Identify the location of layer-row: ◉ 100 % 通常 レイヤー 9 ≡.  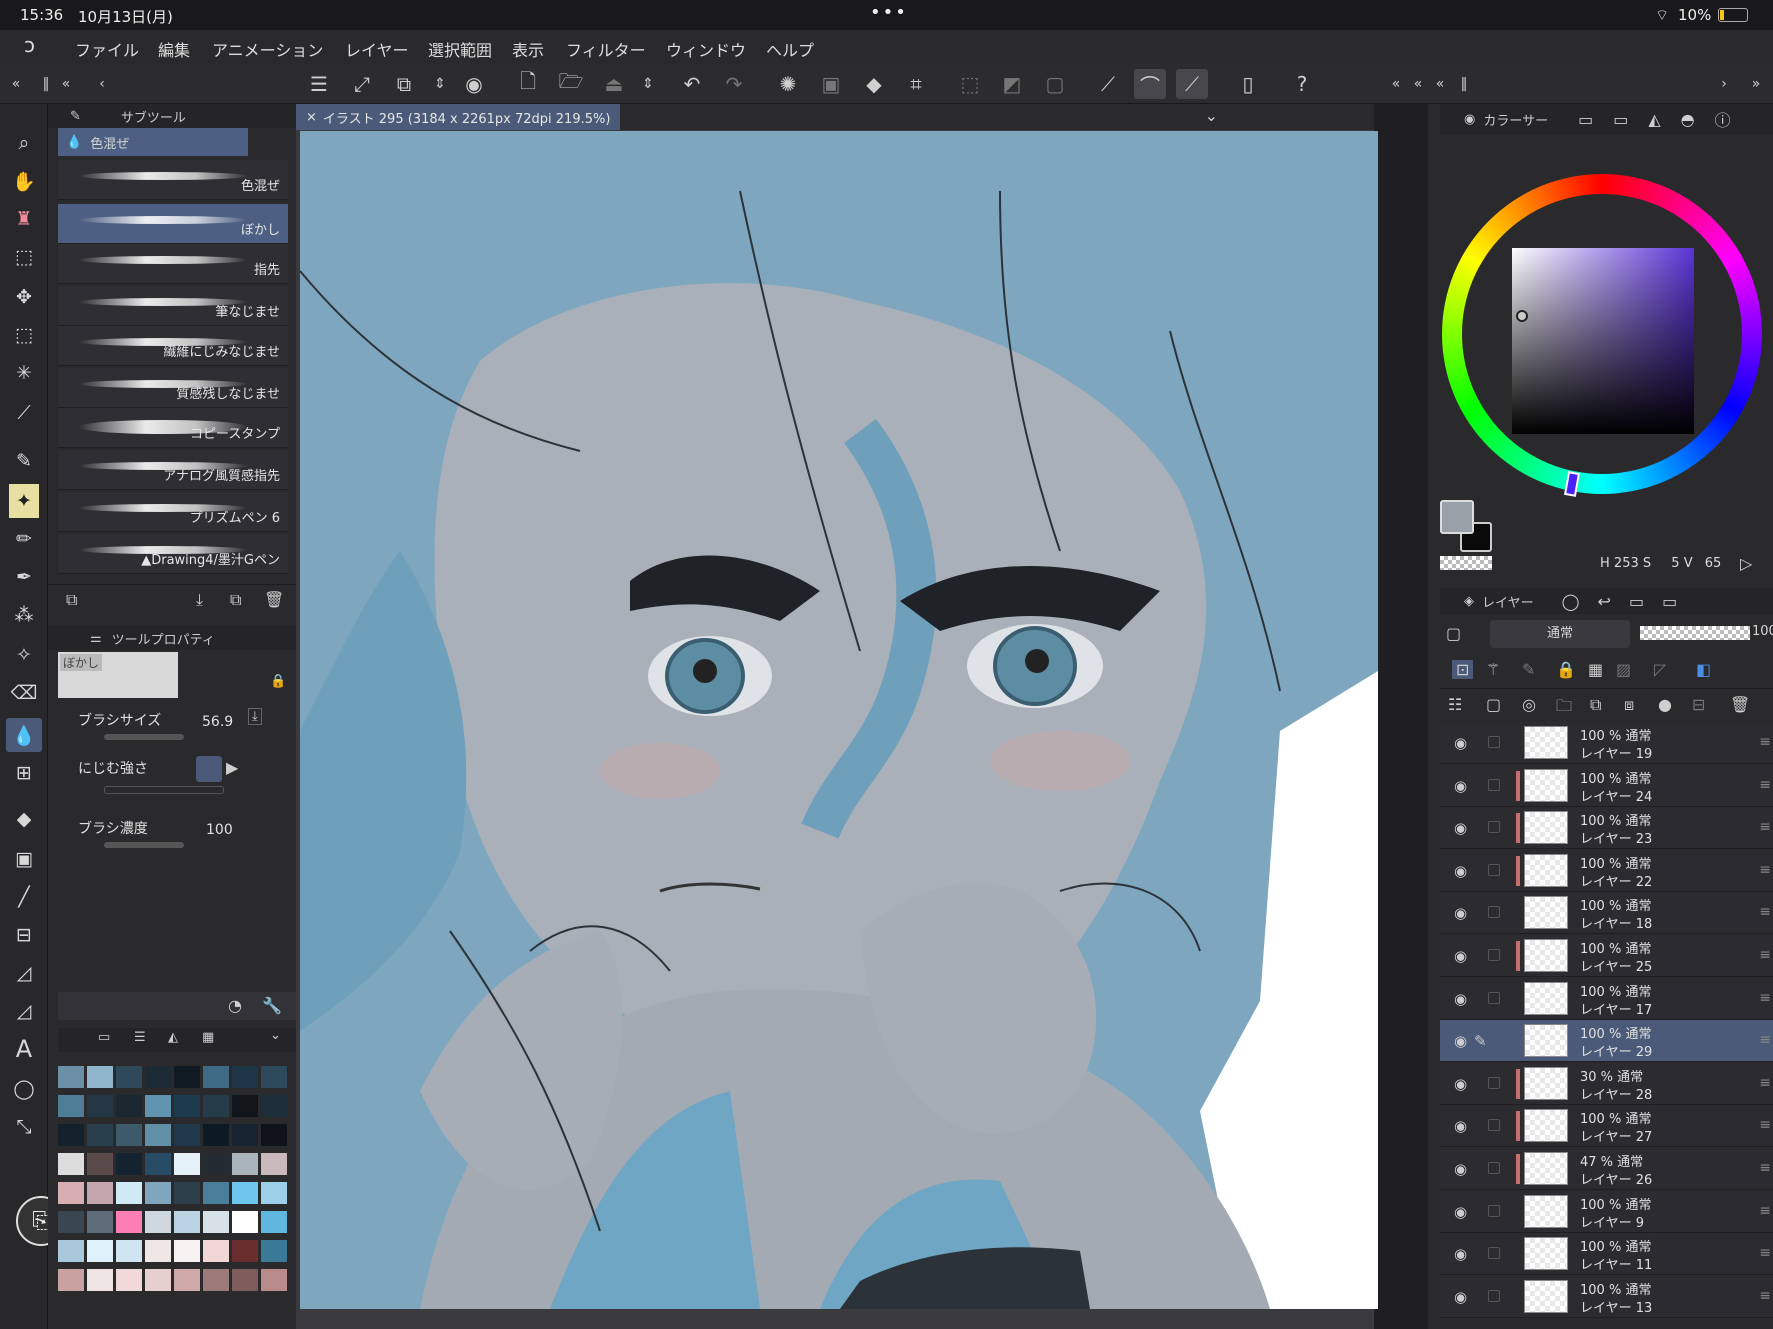
(1606, 1211).